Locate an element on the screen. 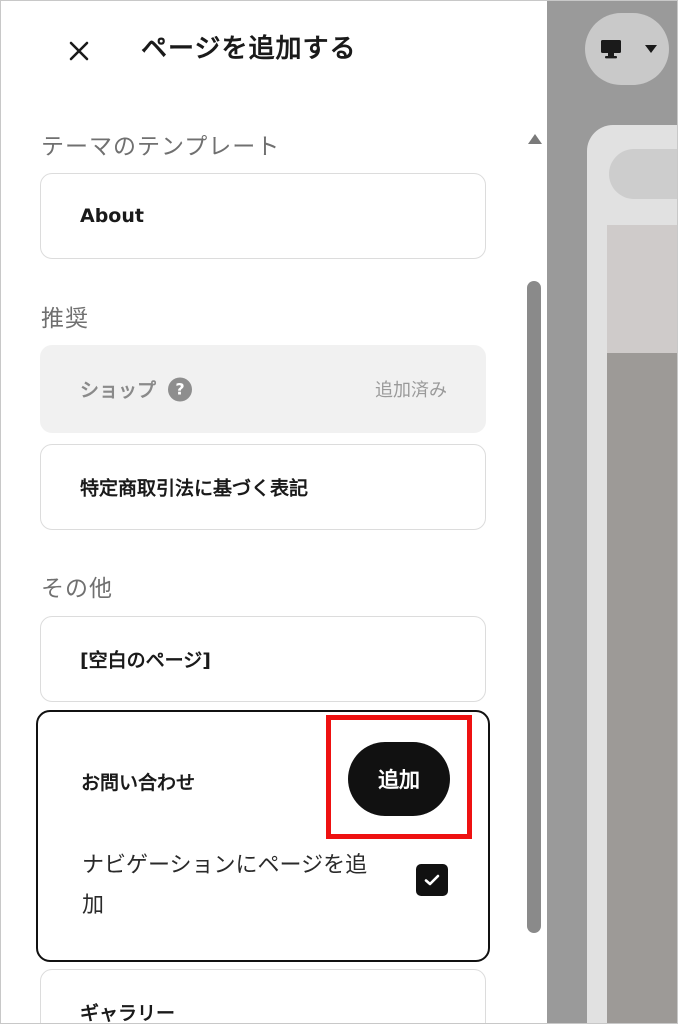 This screenshot has width=678, height=1024. help-icon: ? is located at coordinates (180, 389).